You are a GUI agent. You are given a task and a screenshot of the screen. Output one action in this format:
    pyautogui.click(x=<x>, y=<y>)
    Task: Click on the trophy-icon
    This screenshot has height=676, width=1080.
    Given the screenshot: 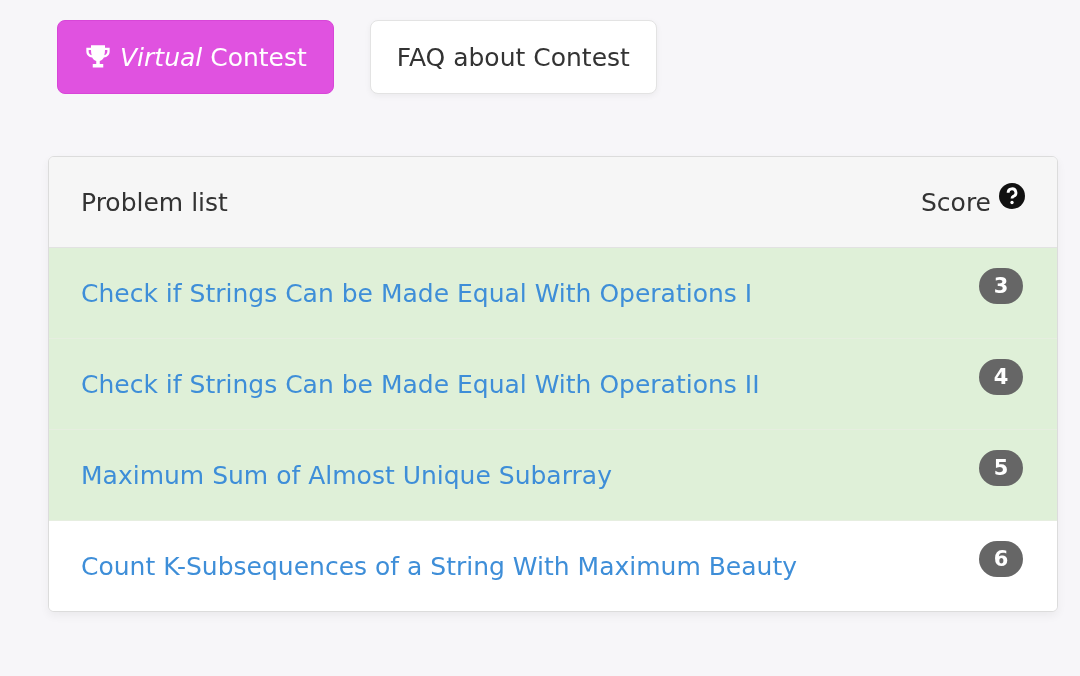 What is the action you would take?
    pyautogui.click(x=98, y=57)
    